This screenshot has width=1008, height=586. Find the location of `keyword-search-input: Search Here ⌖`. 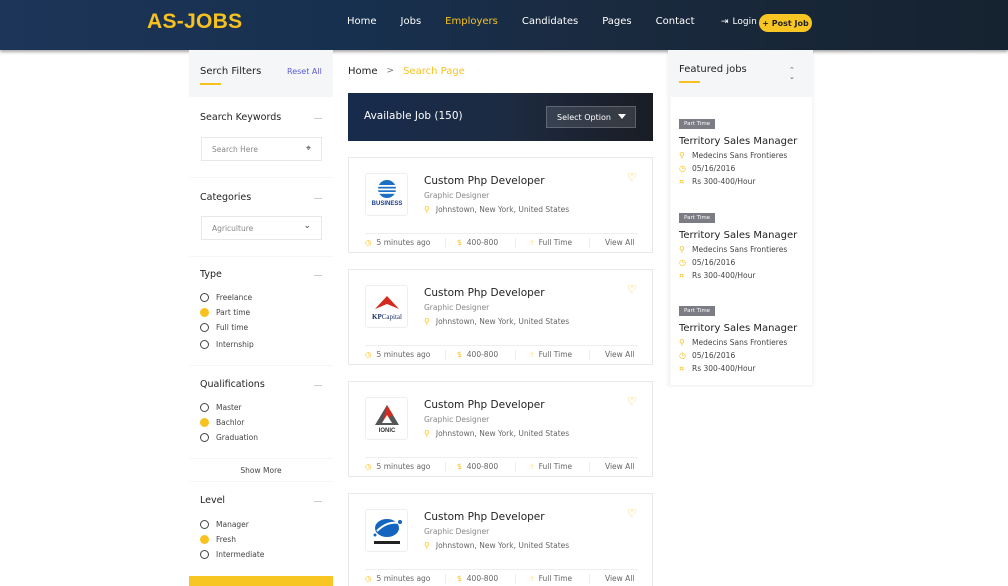

keyword-search-input: Search Here ⌖ is located at coordinates (261, 149).